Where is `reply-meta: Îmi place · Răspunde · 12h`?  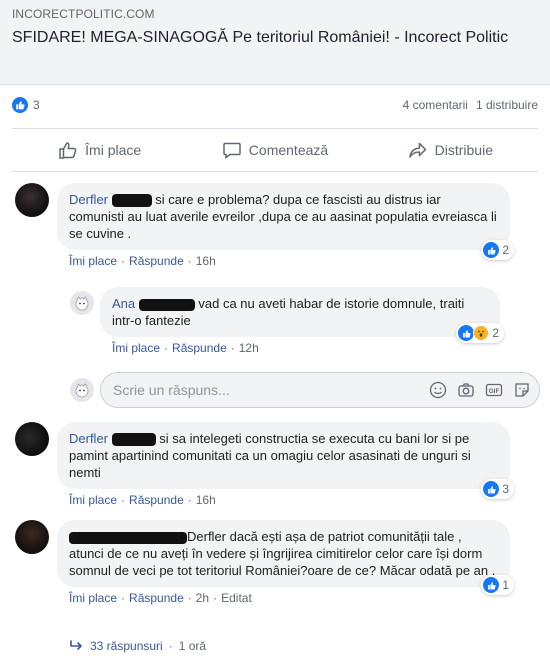 reply-meta: Îmi place · Răspunde · 12h is located at coordinates (185, 348).